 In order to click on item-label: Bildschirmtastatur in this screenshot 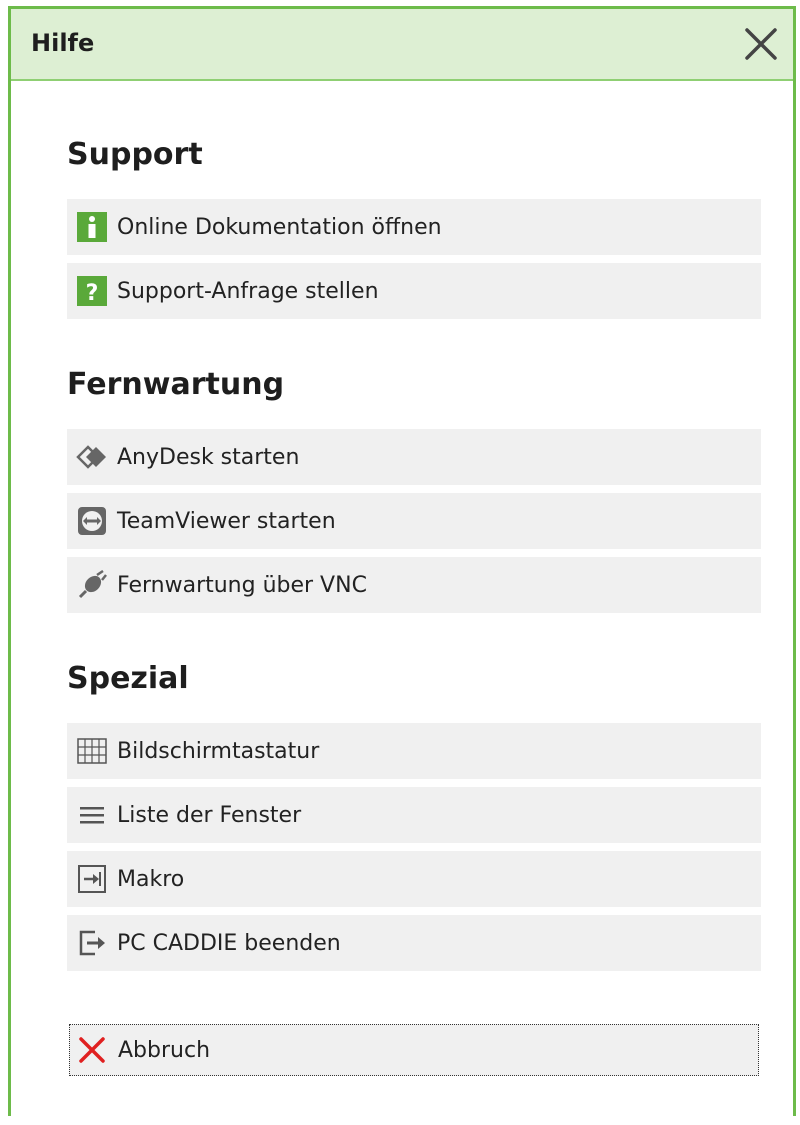, I will do `click(218, 751)`.